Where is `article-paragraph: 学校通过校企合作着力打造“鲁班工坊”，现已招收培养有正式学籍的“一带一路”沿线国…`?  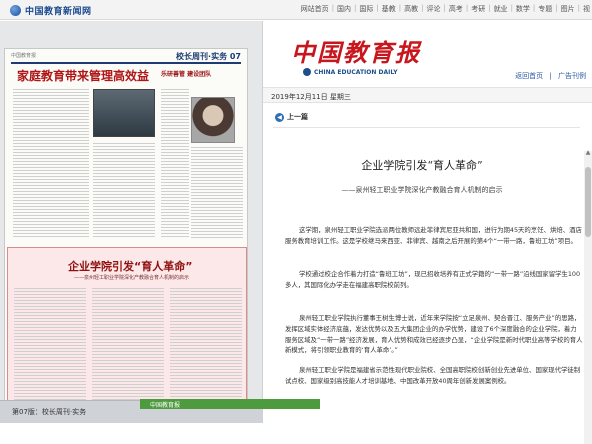
article-paragraph: 学校通过校企合作着力打造“鲁班工坊”，现已招收培养有正式学籍的“一带一路”沿线国… is located at coordinates (433, 279).